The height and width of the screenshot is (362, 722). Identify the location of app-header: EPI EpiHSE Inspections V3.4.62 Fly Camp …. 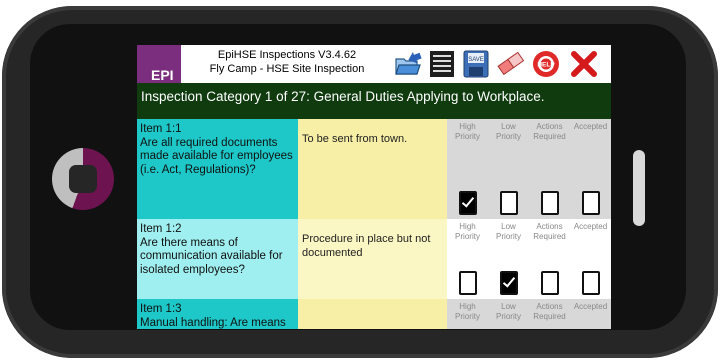
(374, 64).